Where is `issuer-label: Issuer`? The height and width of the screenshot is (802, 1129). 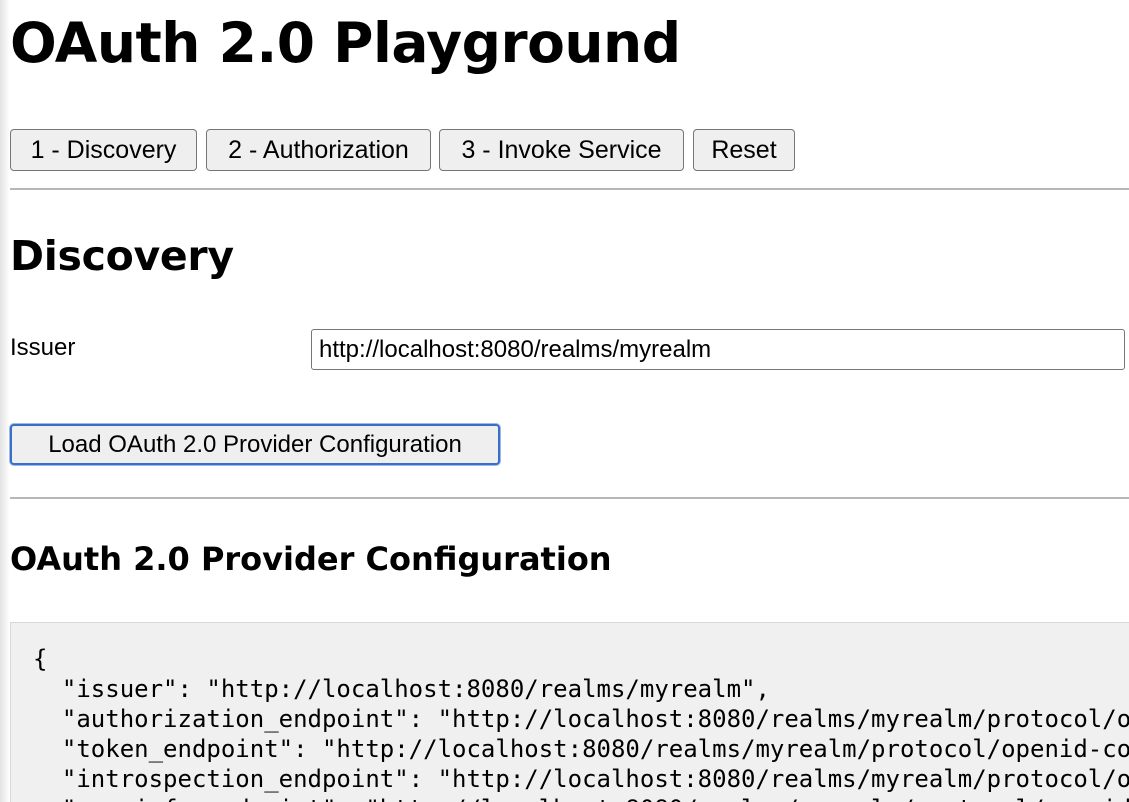 issuer-label: Issuer is located at coordinates (43, 347).